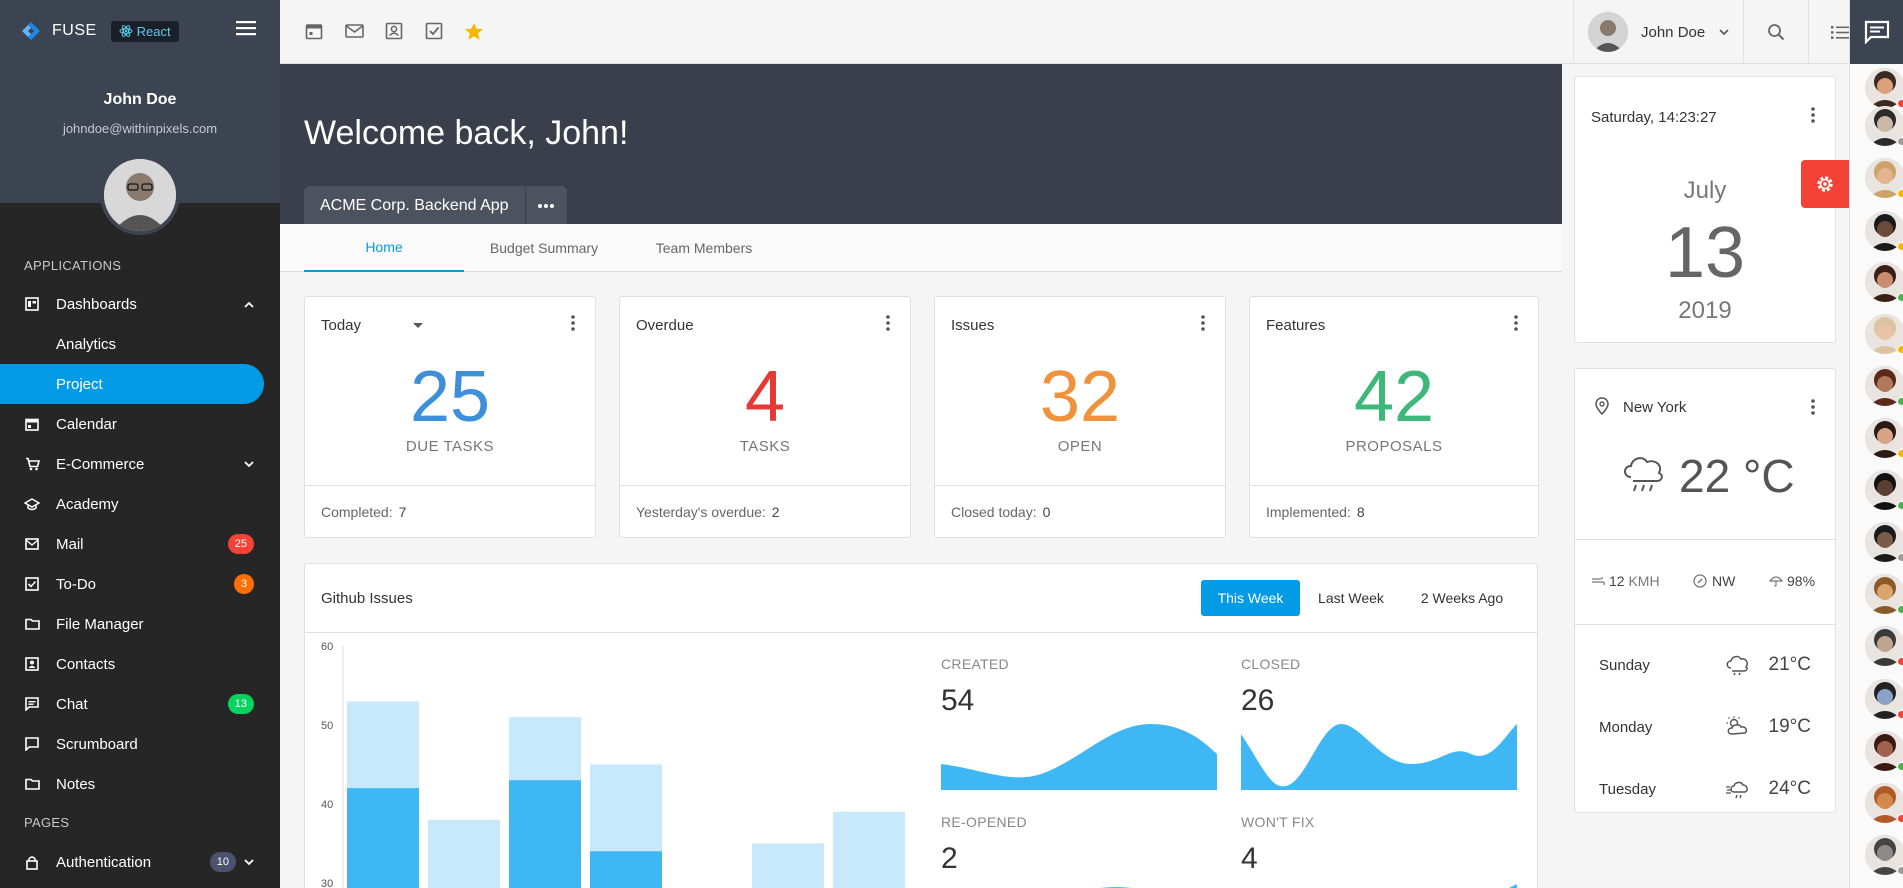  I want to click on date-widget-menu, so click(1813, 115).